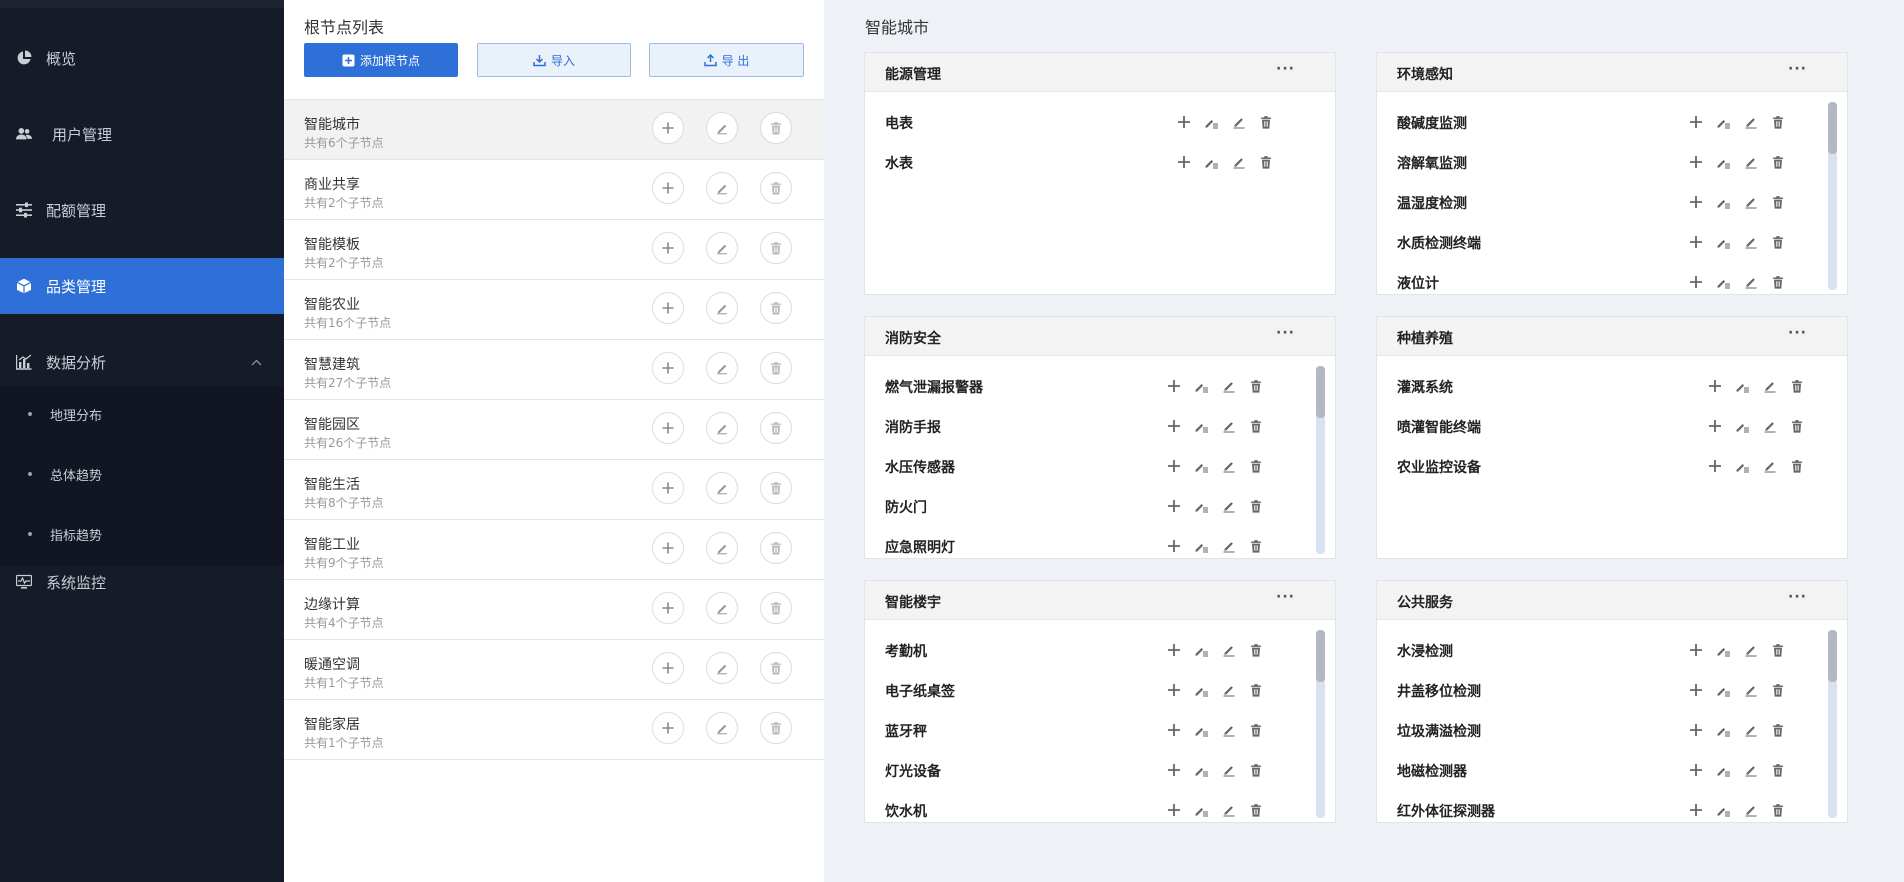 This screenshot has height=882, width=1904. I want to click on list-item: 地磁检测器, so click(1602, 770).